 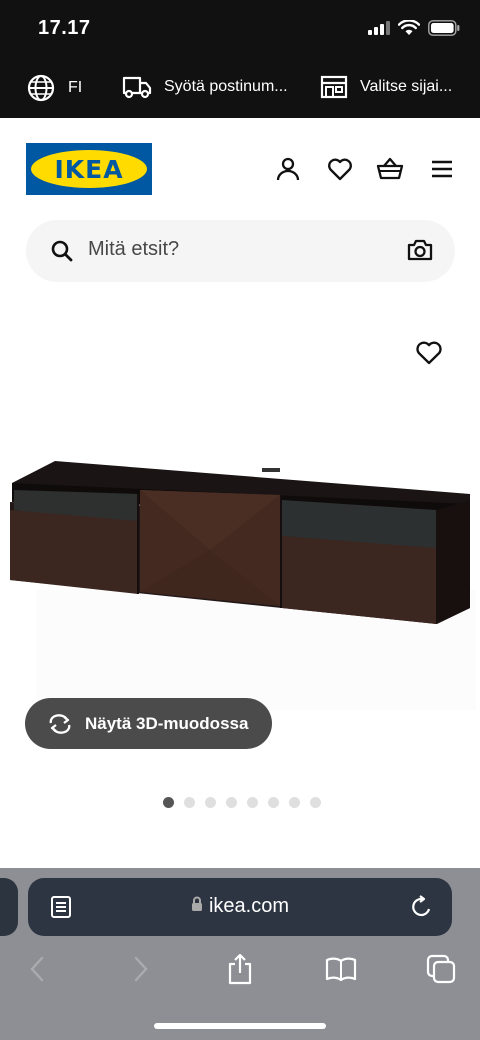 I want to click on forward-button, so click(x=141, y=969).